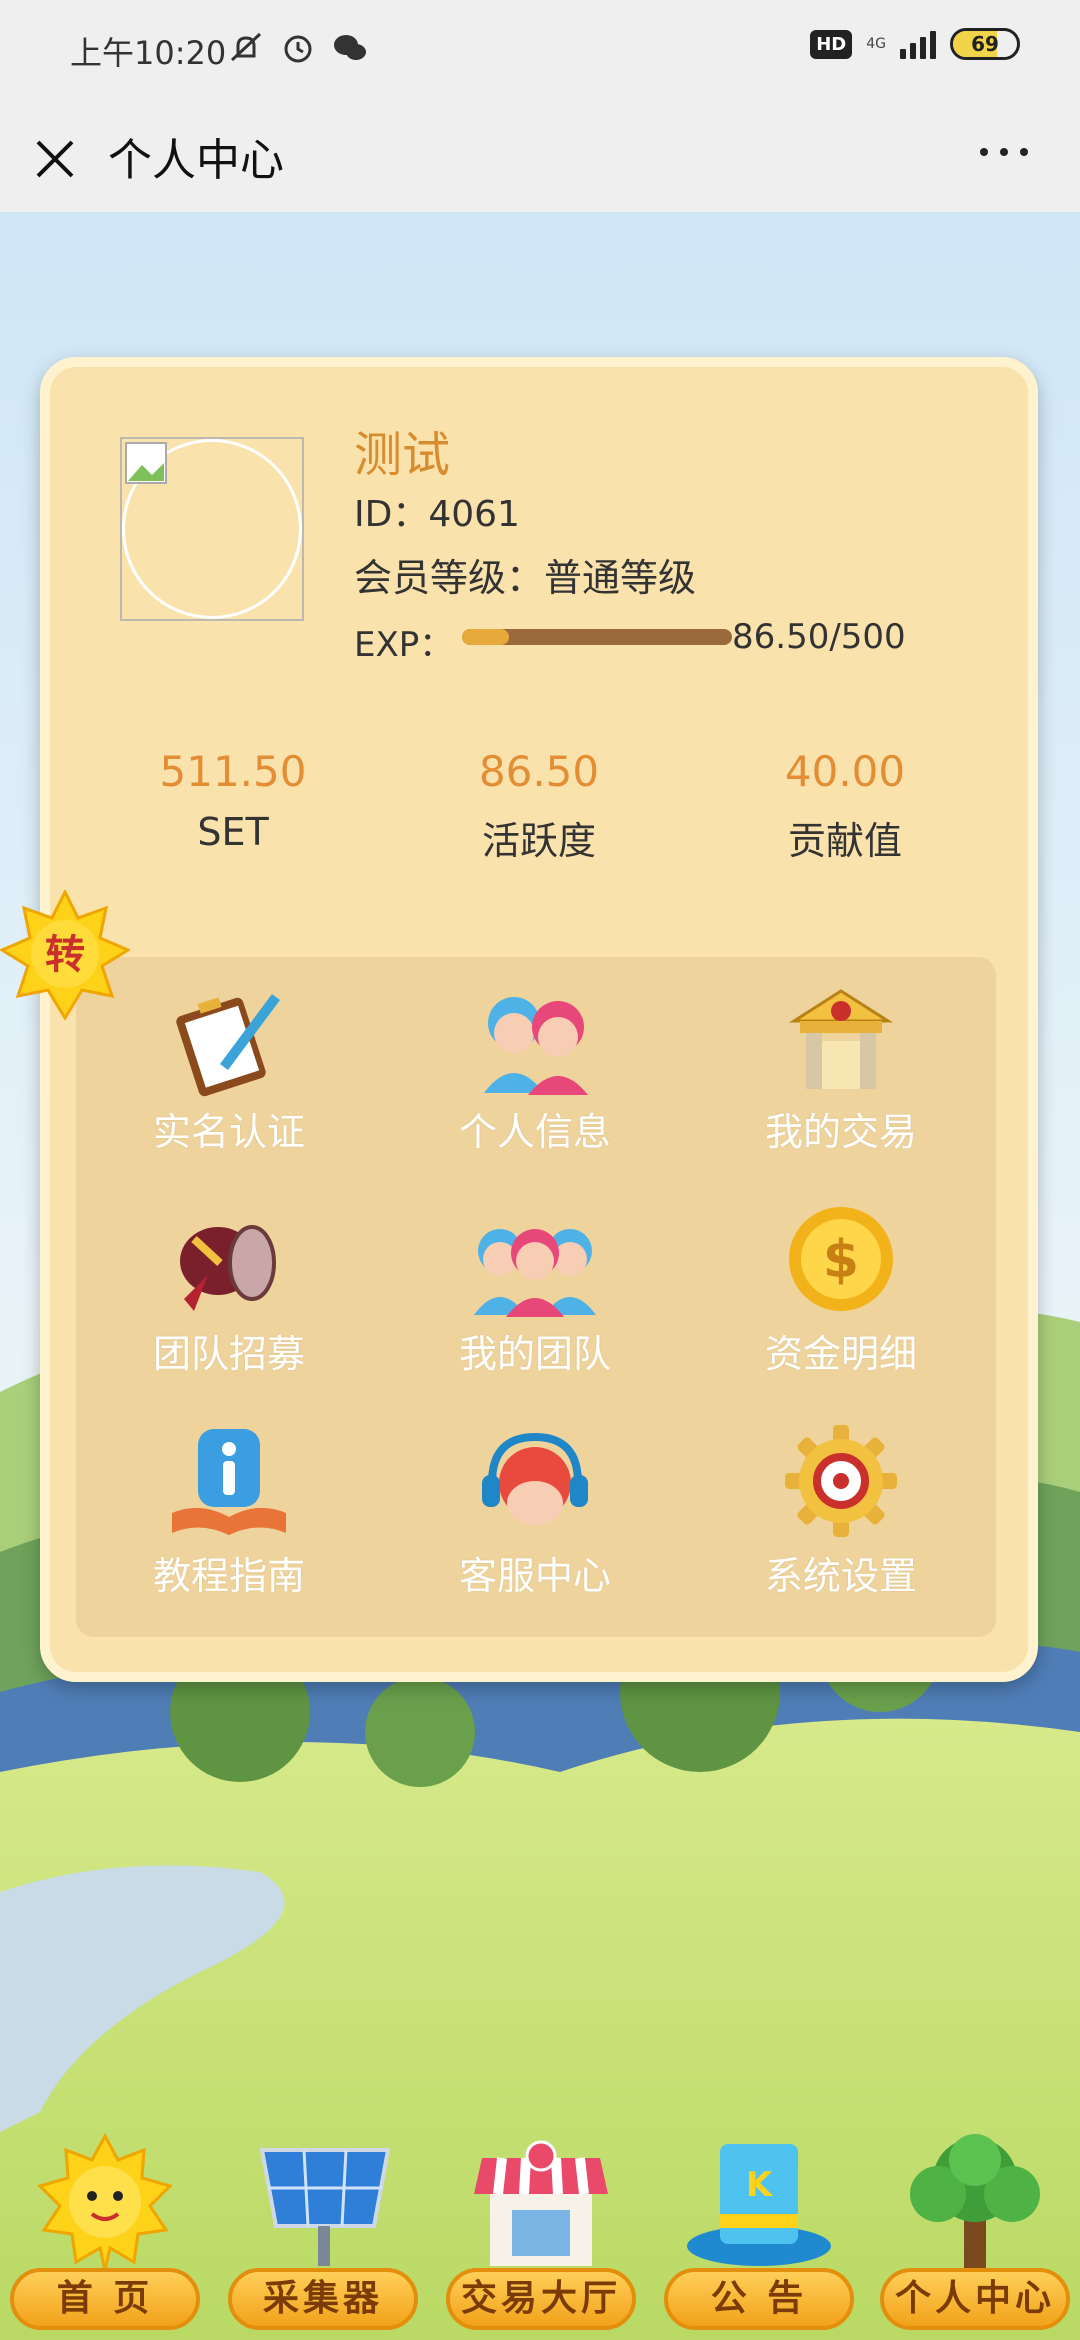 The width and height of the screenshot is (1080, 2340). I want to click on stat-label: 贡献值, so click(844, 841).